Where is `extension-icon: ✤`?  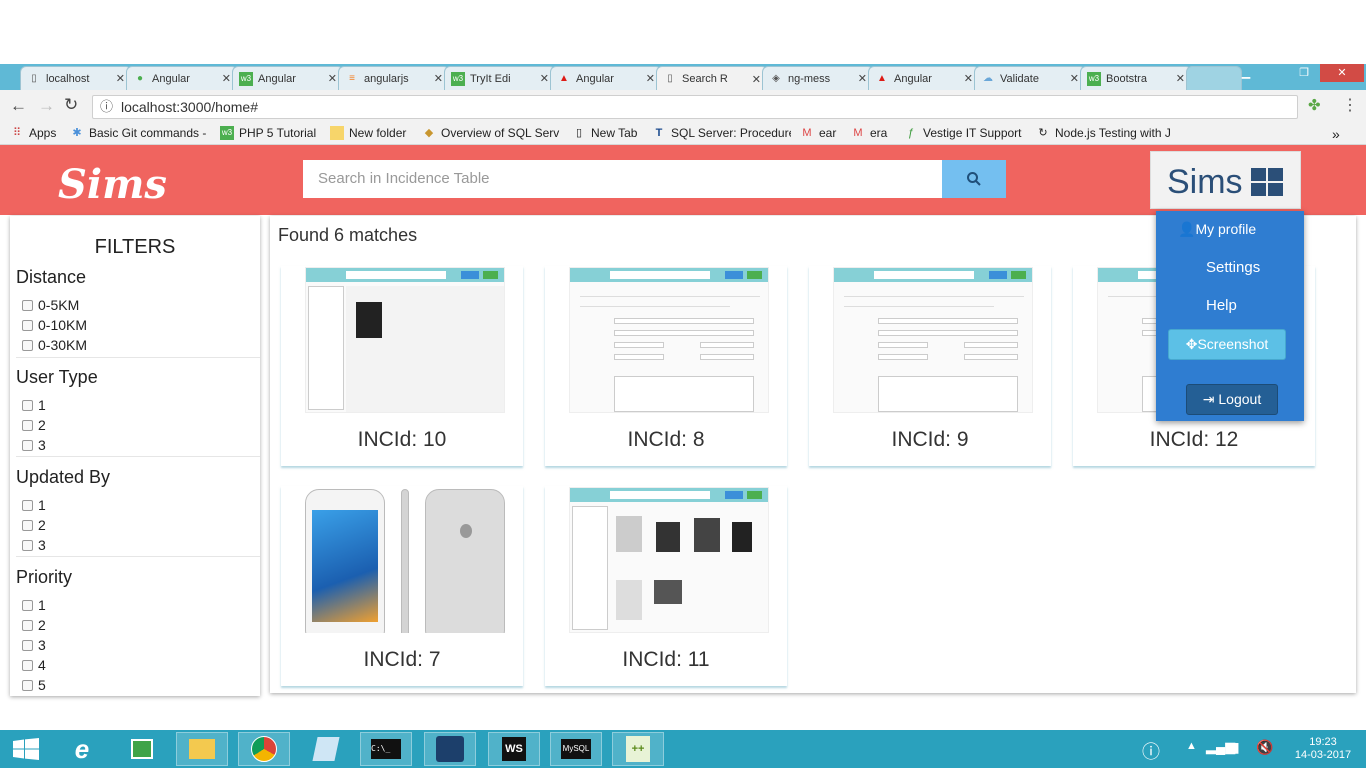
extension-icon: ✤ is located at coordinates (1314, 105).